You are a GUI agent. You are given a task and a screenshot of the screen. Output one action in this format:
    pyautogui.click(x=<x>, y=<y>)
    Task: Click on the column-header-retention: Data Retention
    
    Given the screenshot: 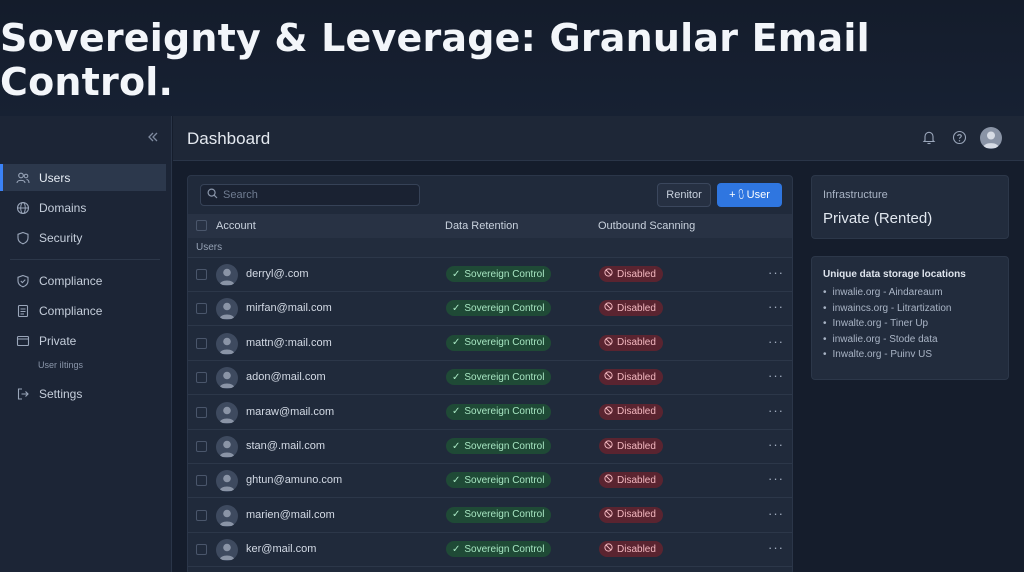 What is the action you would take?
    pyautogui.click(x=481, y=226)
    